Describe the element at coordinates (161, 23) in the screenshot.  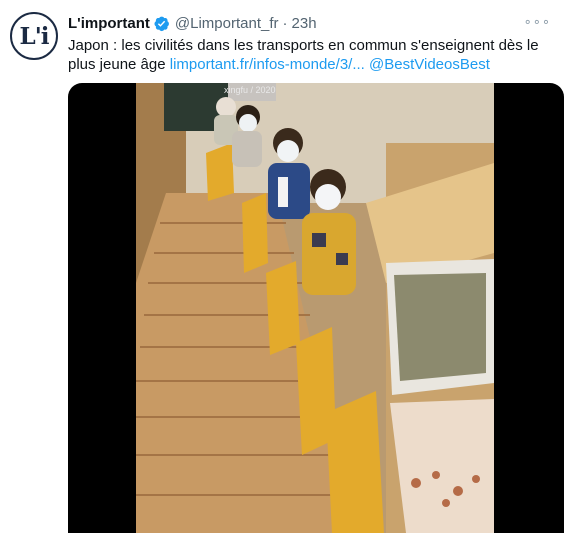
I see `verified-badge-icon` at that location.